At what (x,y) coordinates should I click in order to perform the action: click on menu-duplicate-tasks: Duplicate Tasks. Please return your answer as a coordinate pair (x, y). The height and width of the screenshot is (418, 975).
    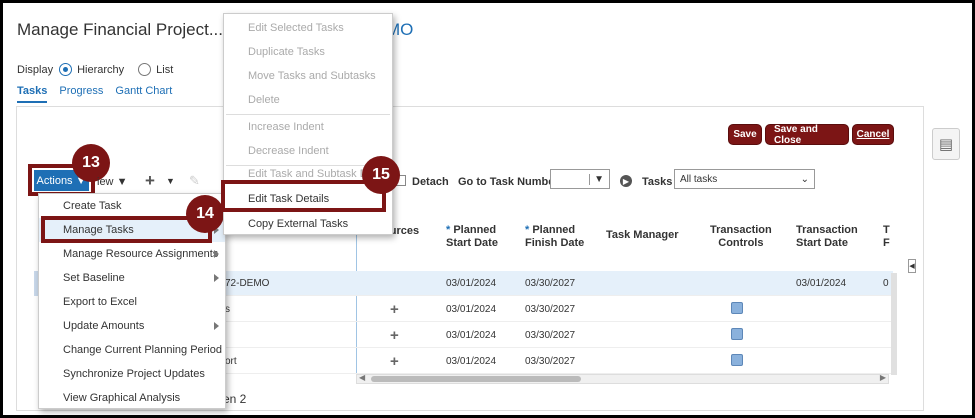
    Looking at the image, I should click on (308, 52).